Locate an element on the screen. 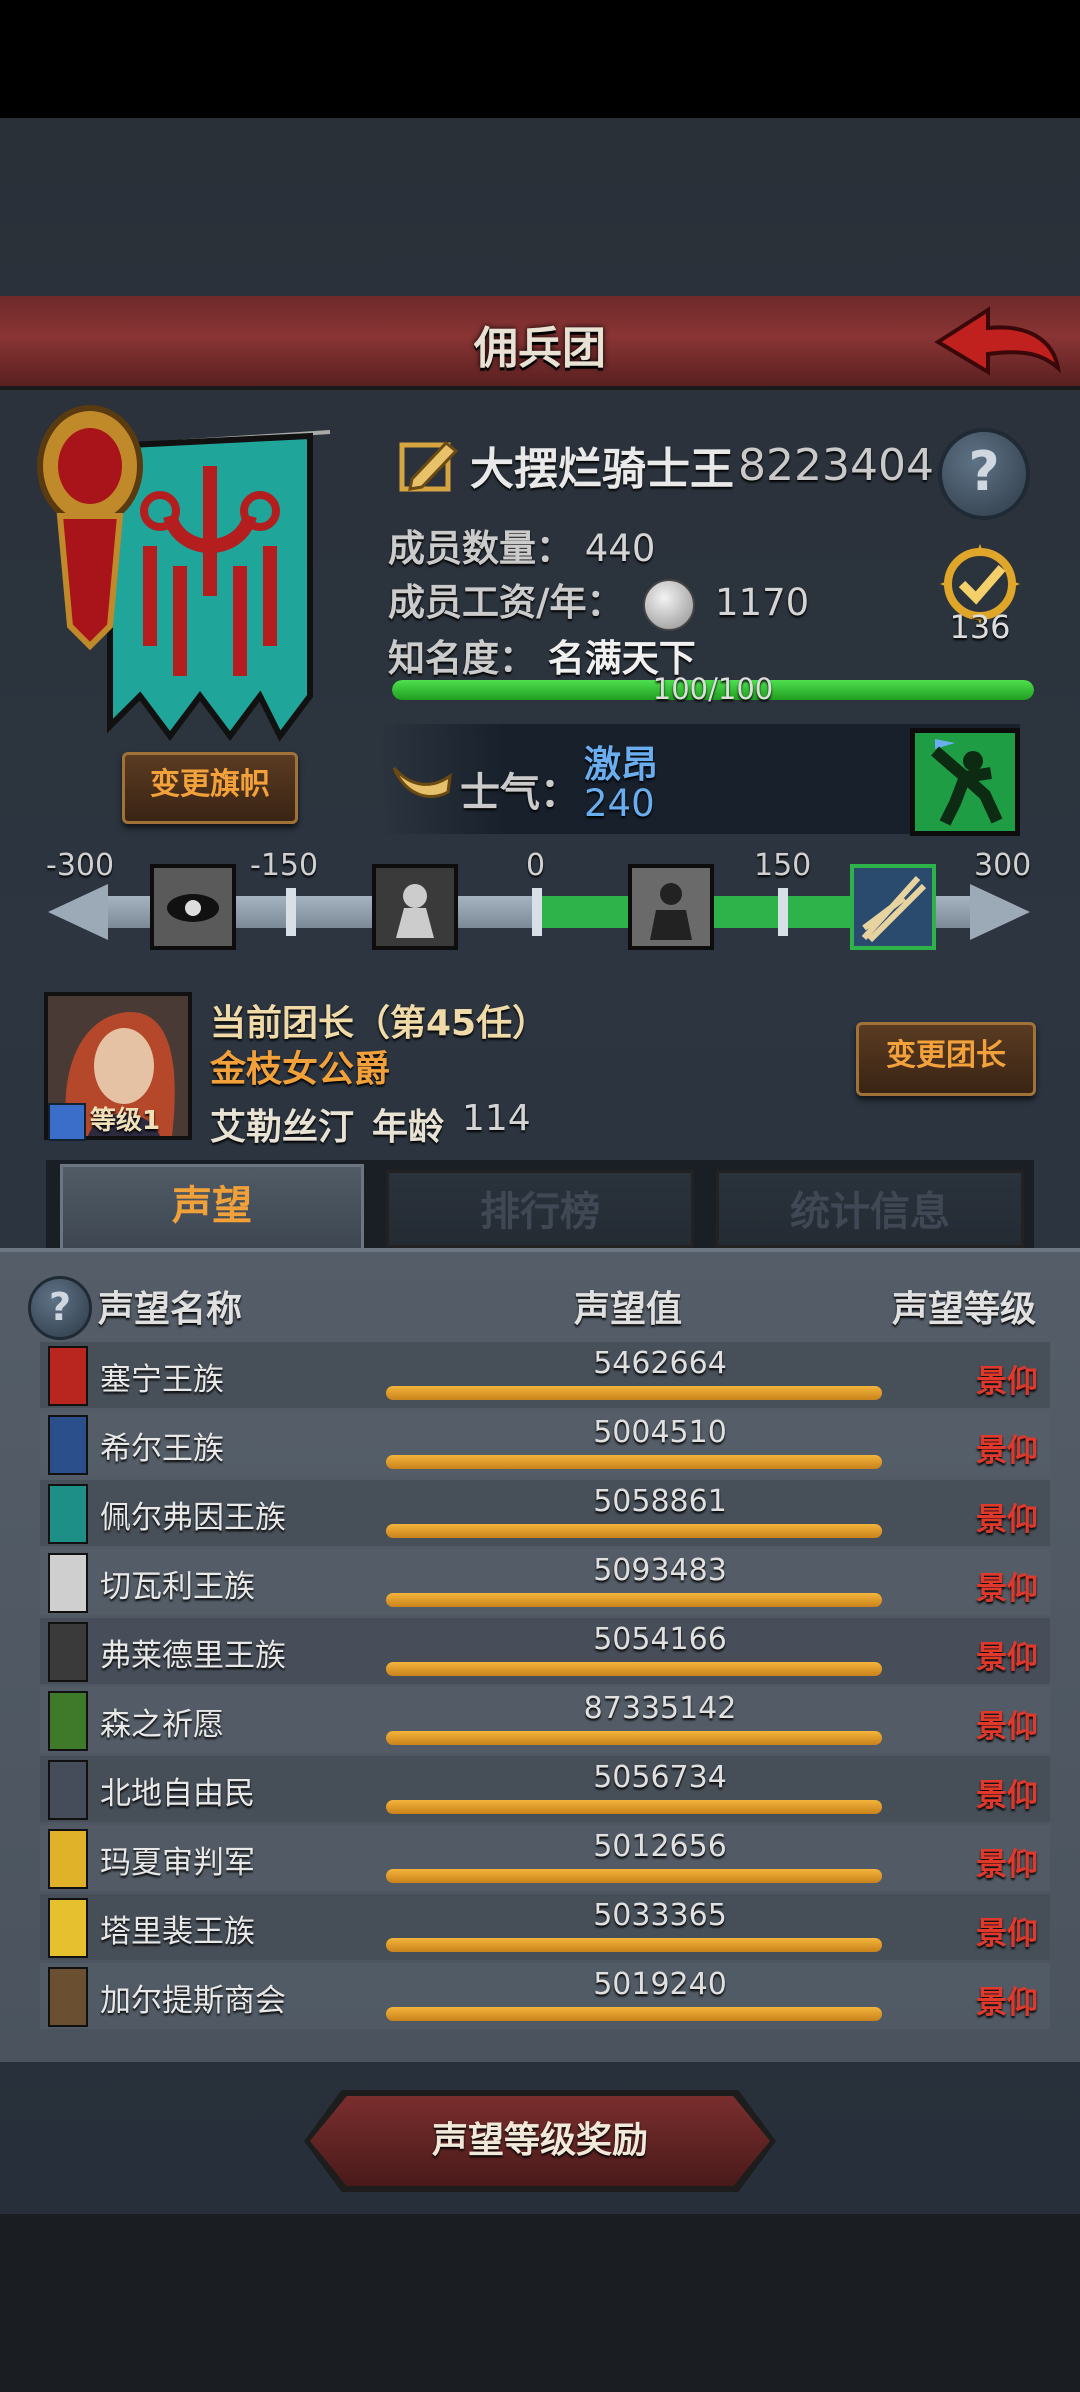 The height and width of the screenshot is (2392, 1080). tab-statistics: 统计信息 is located at coordinates (870, 1209).